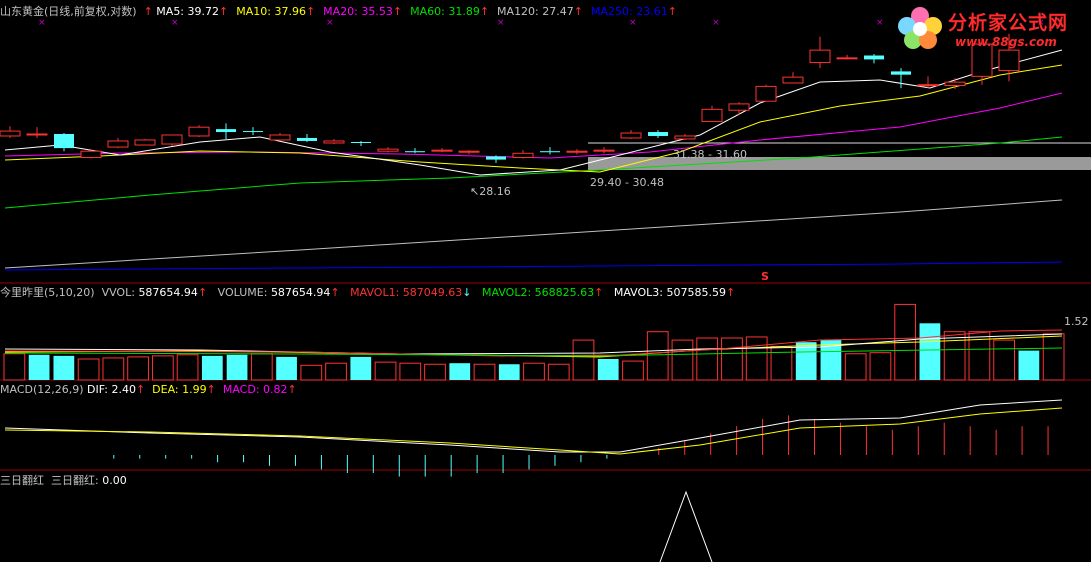 Image resolution: width=1091 pixels, height=562 pixels. Describe the element at coordinates (42, 389) in the screenshot. I see `macd-panel-title: MACD(12,26,9)` at that location.